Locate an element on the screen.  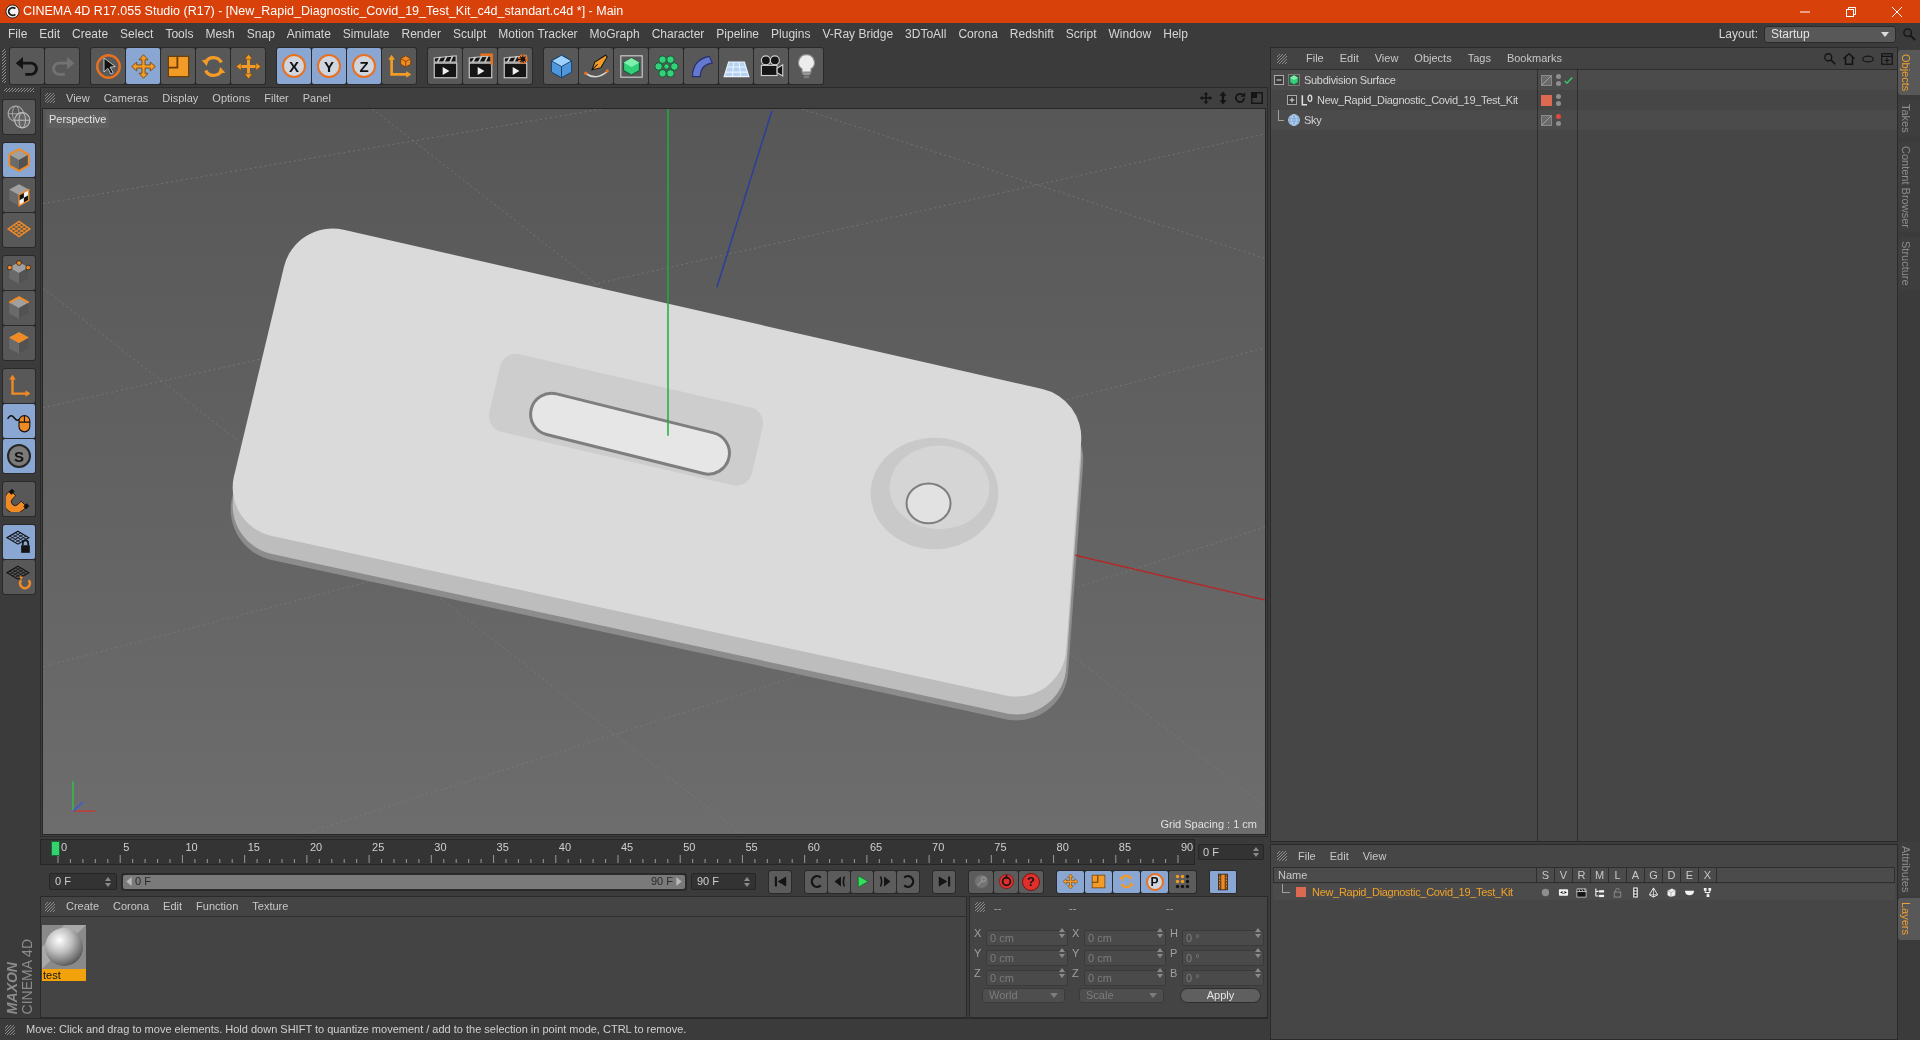
menu-item: Select is located at coordinates (137, 34).